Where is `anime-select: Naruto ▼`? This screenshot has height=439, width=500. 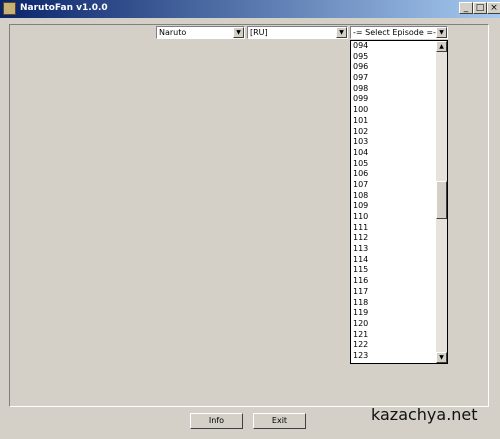 anime-select: Naruto ▼ is located at coordinates (200, 32).